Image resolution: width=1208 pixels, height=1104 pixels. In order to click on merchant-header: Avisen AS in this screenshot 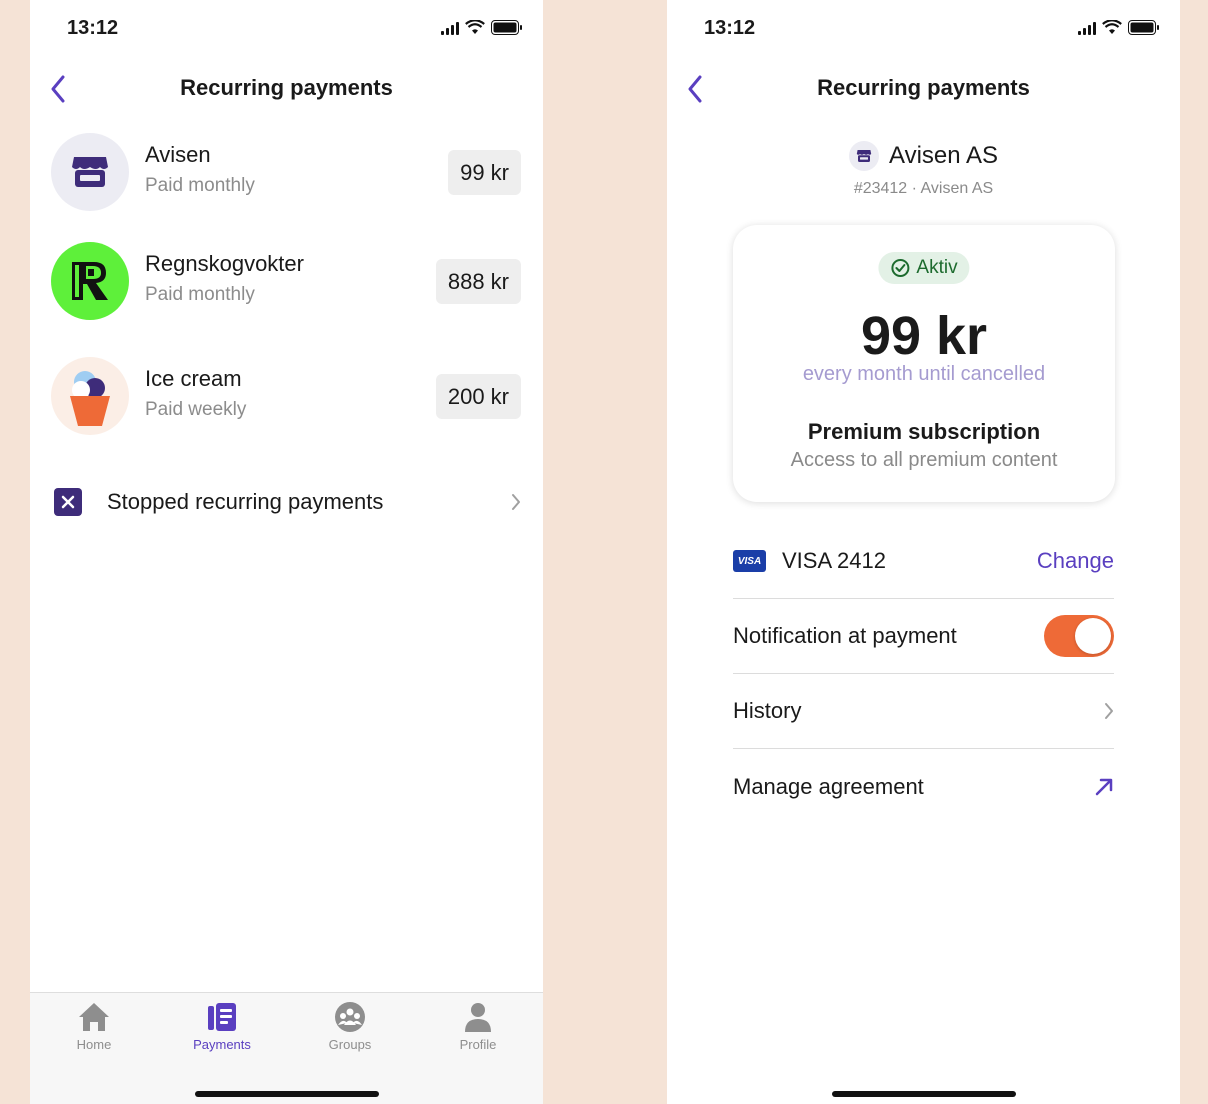, I will do `click(923, 156)`.